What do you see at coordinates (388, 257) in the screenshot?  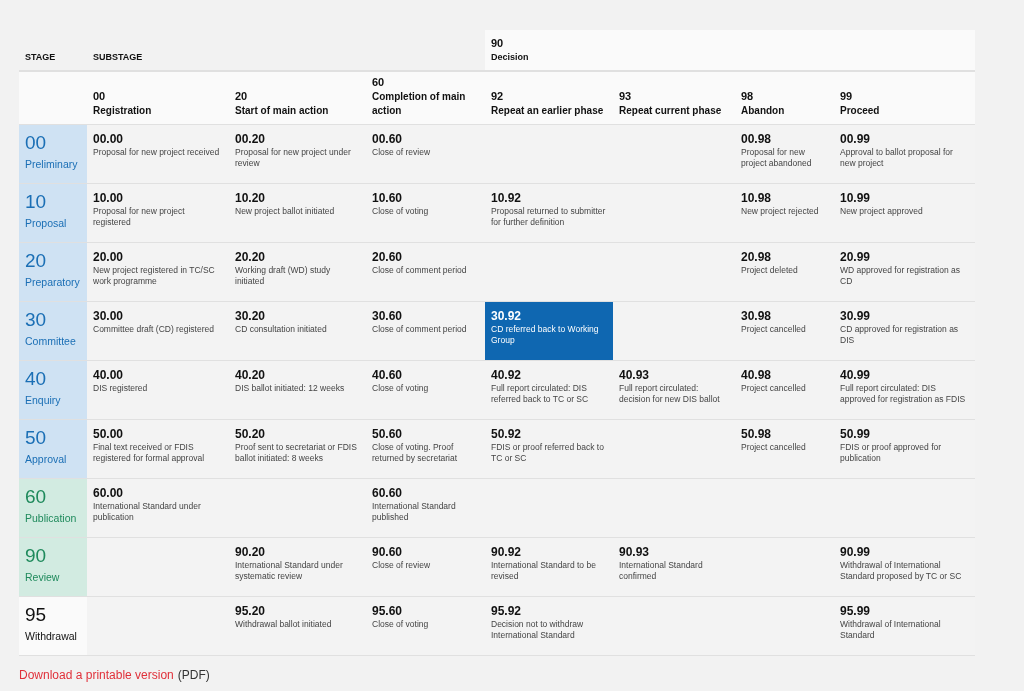 I see `substage-code: 20.60` at bounding box center [388, 257].